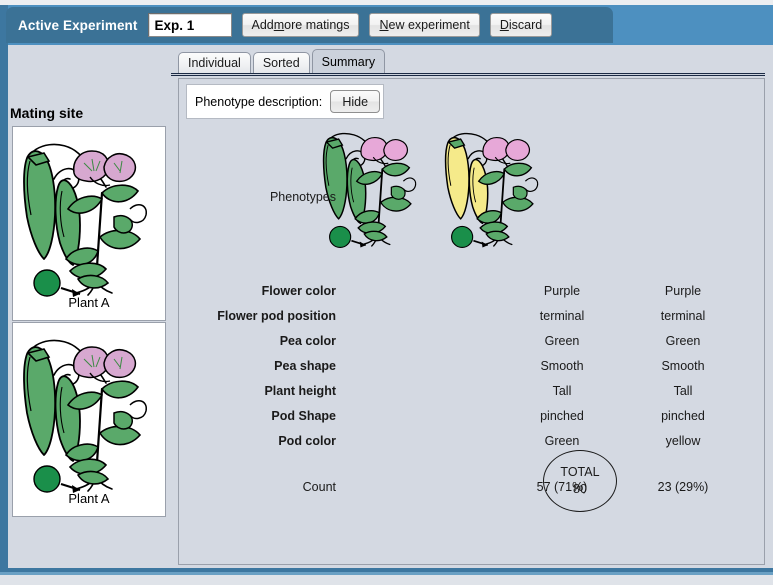  Describe the element at coordinates (562, 291) in the screenshot. I see `cell-flower-color-col1: Purple` at that location.